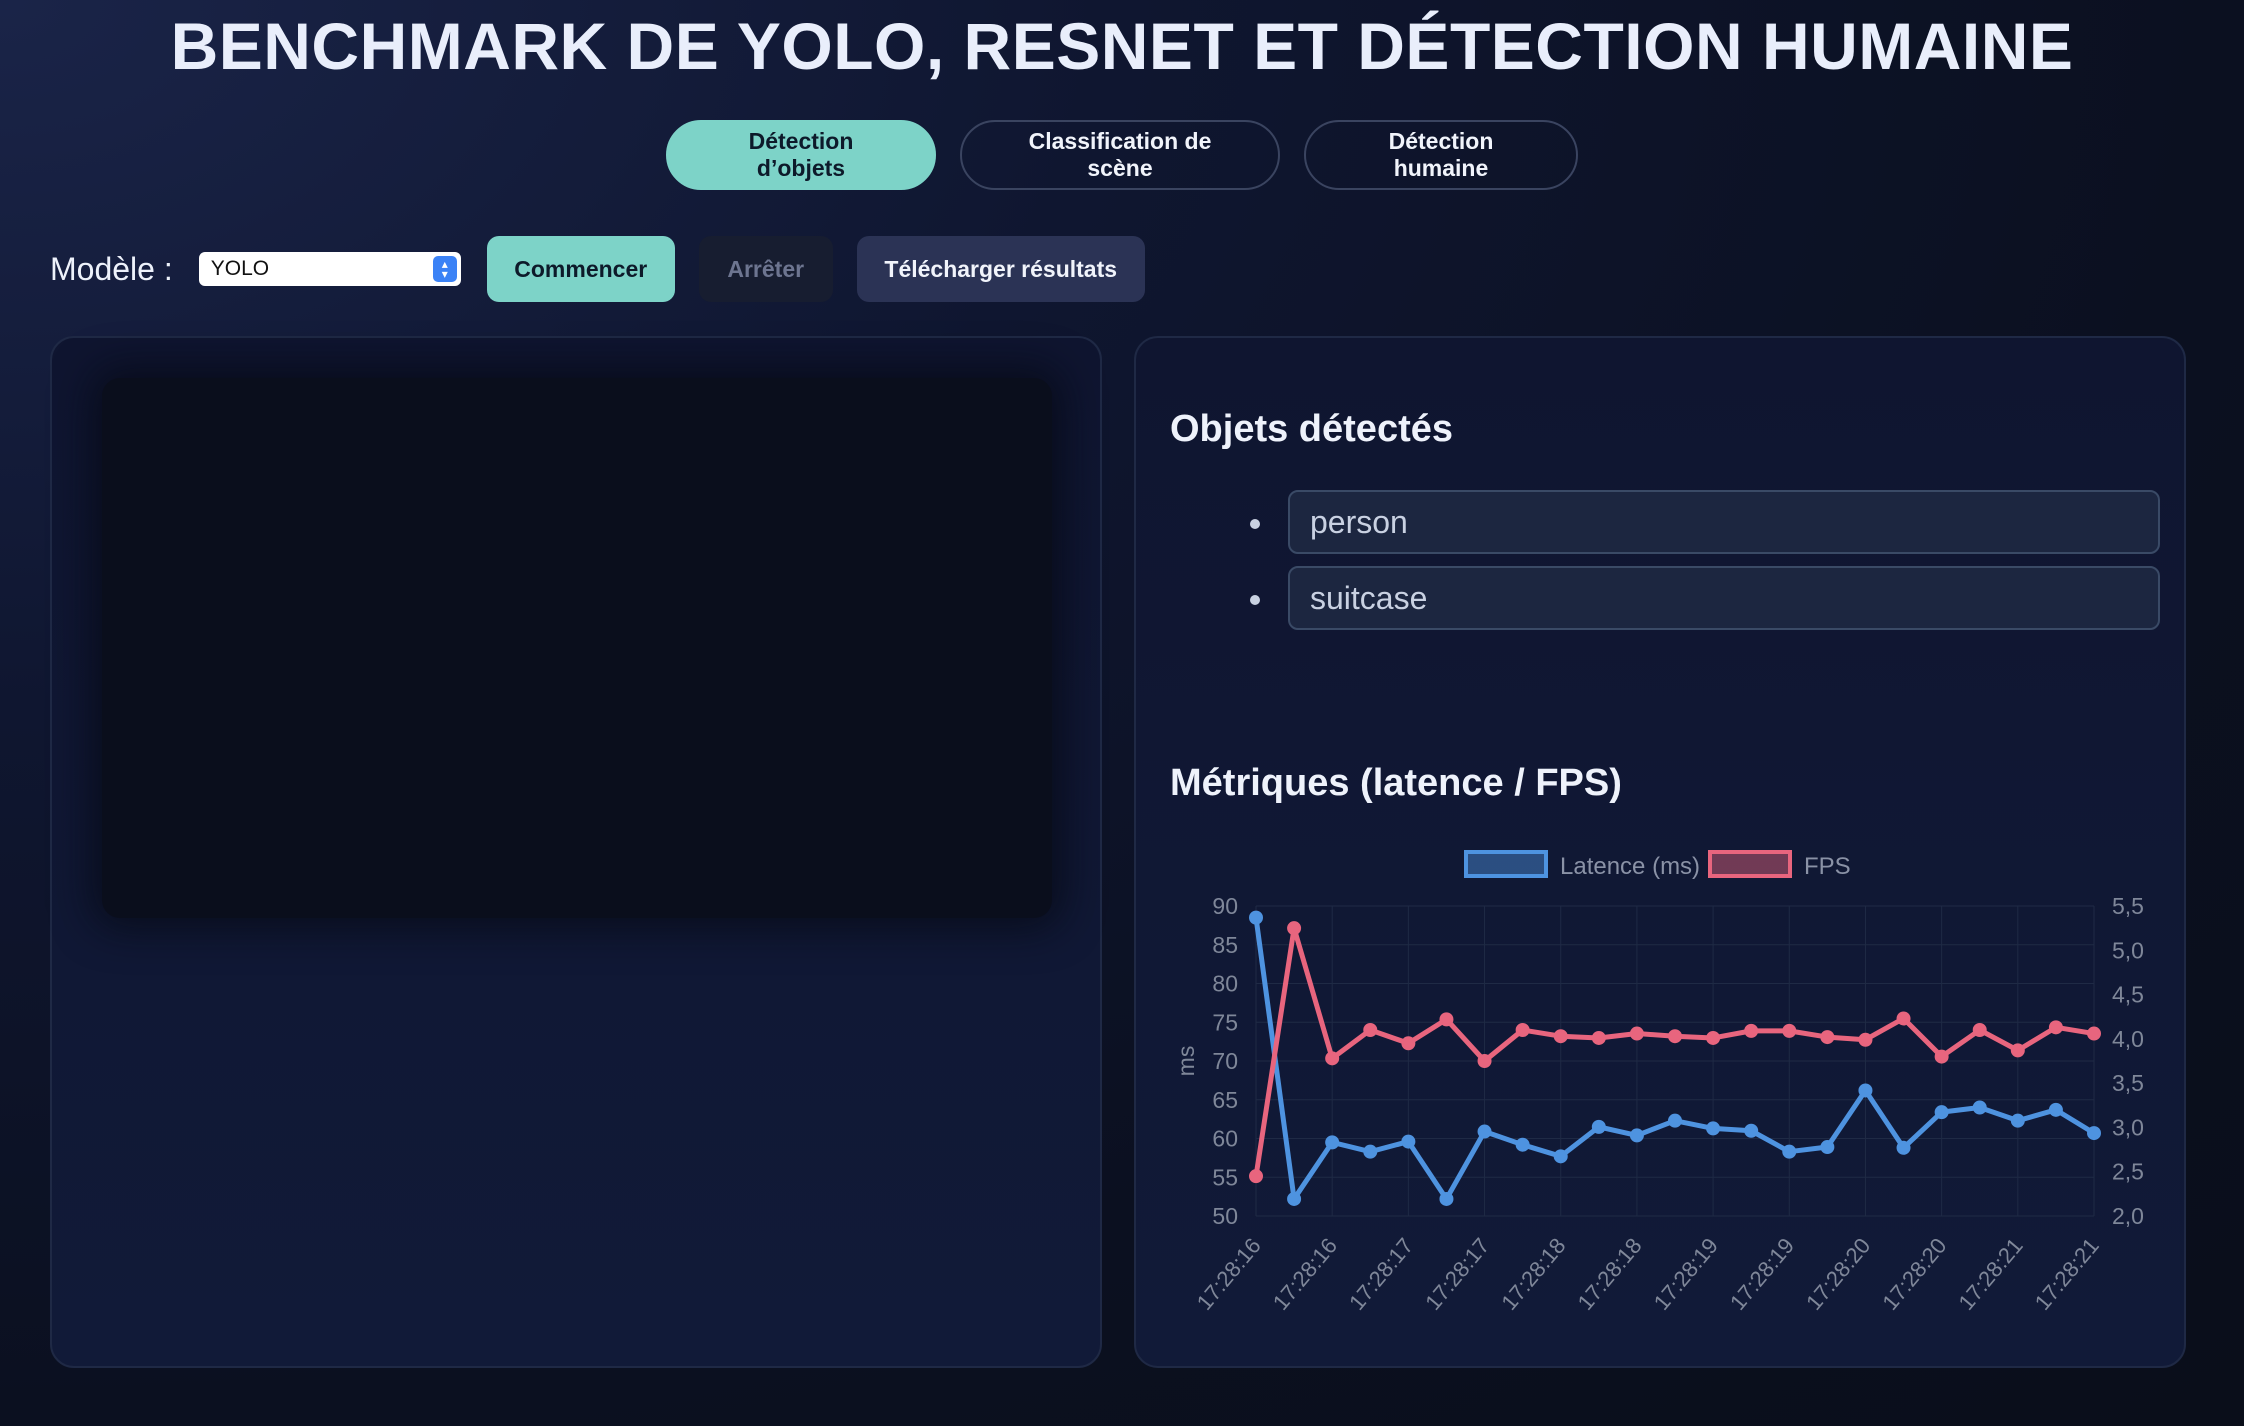 The image size is (2244, 1426). Describe the element at coordinates (329, 269) in the screenshot. I see `model-select: YOLO ▴ ▾` at that location.